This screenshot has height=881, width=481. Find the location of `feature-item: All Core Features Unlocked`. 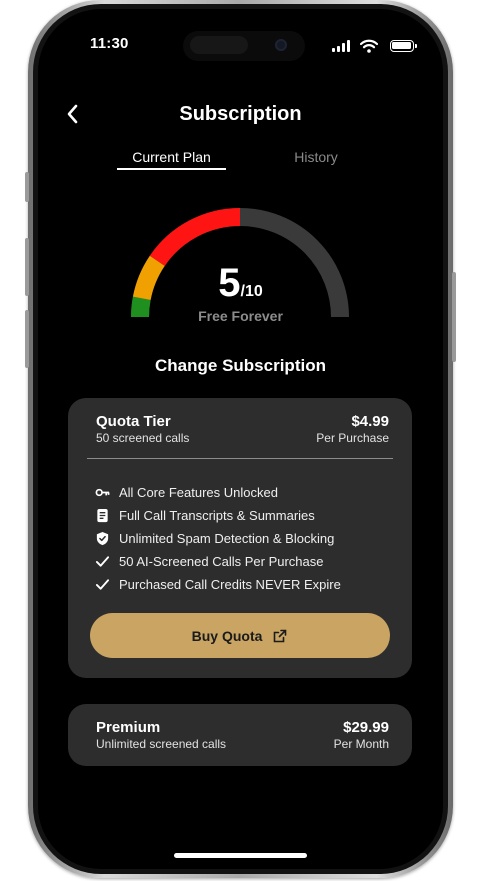

feature-item: All Core Features Unlocked is located at coordinates (218, 492).